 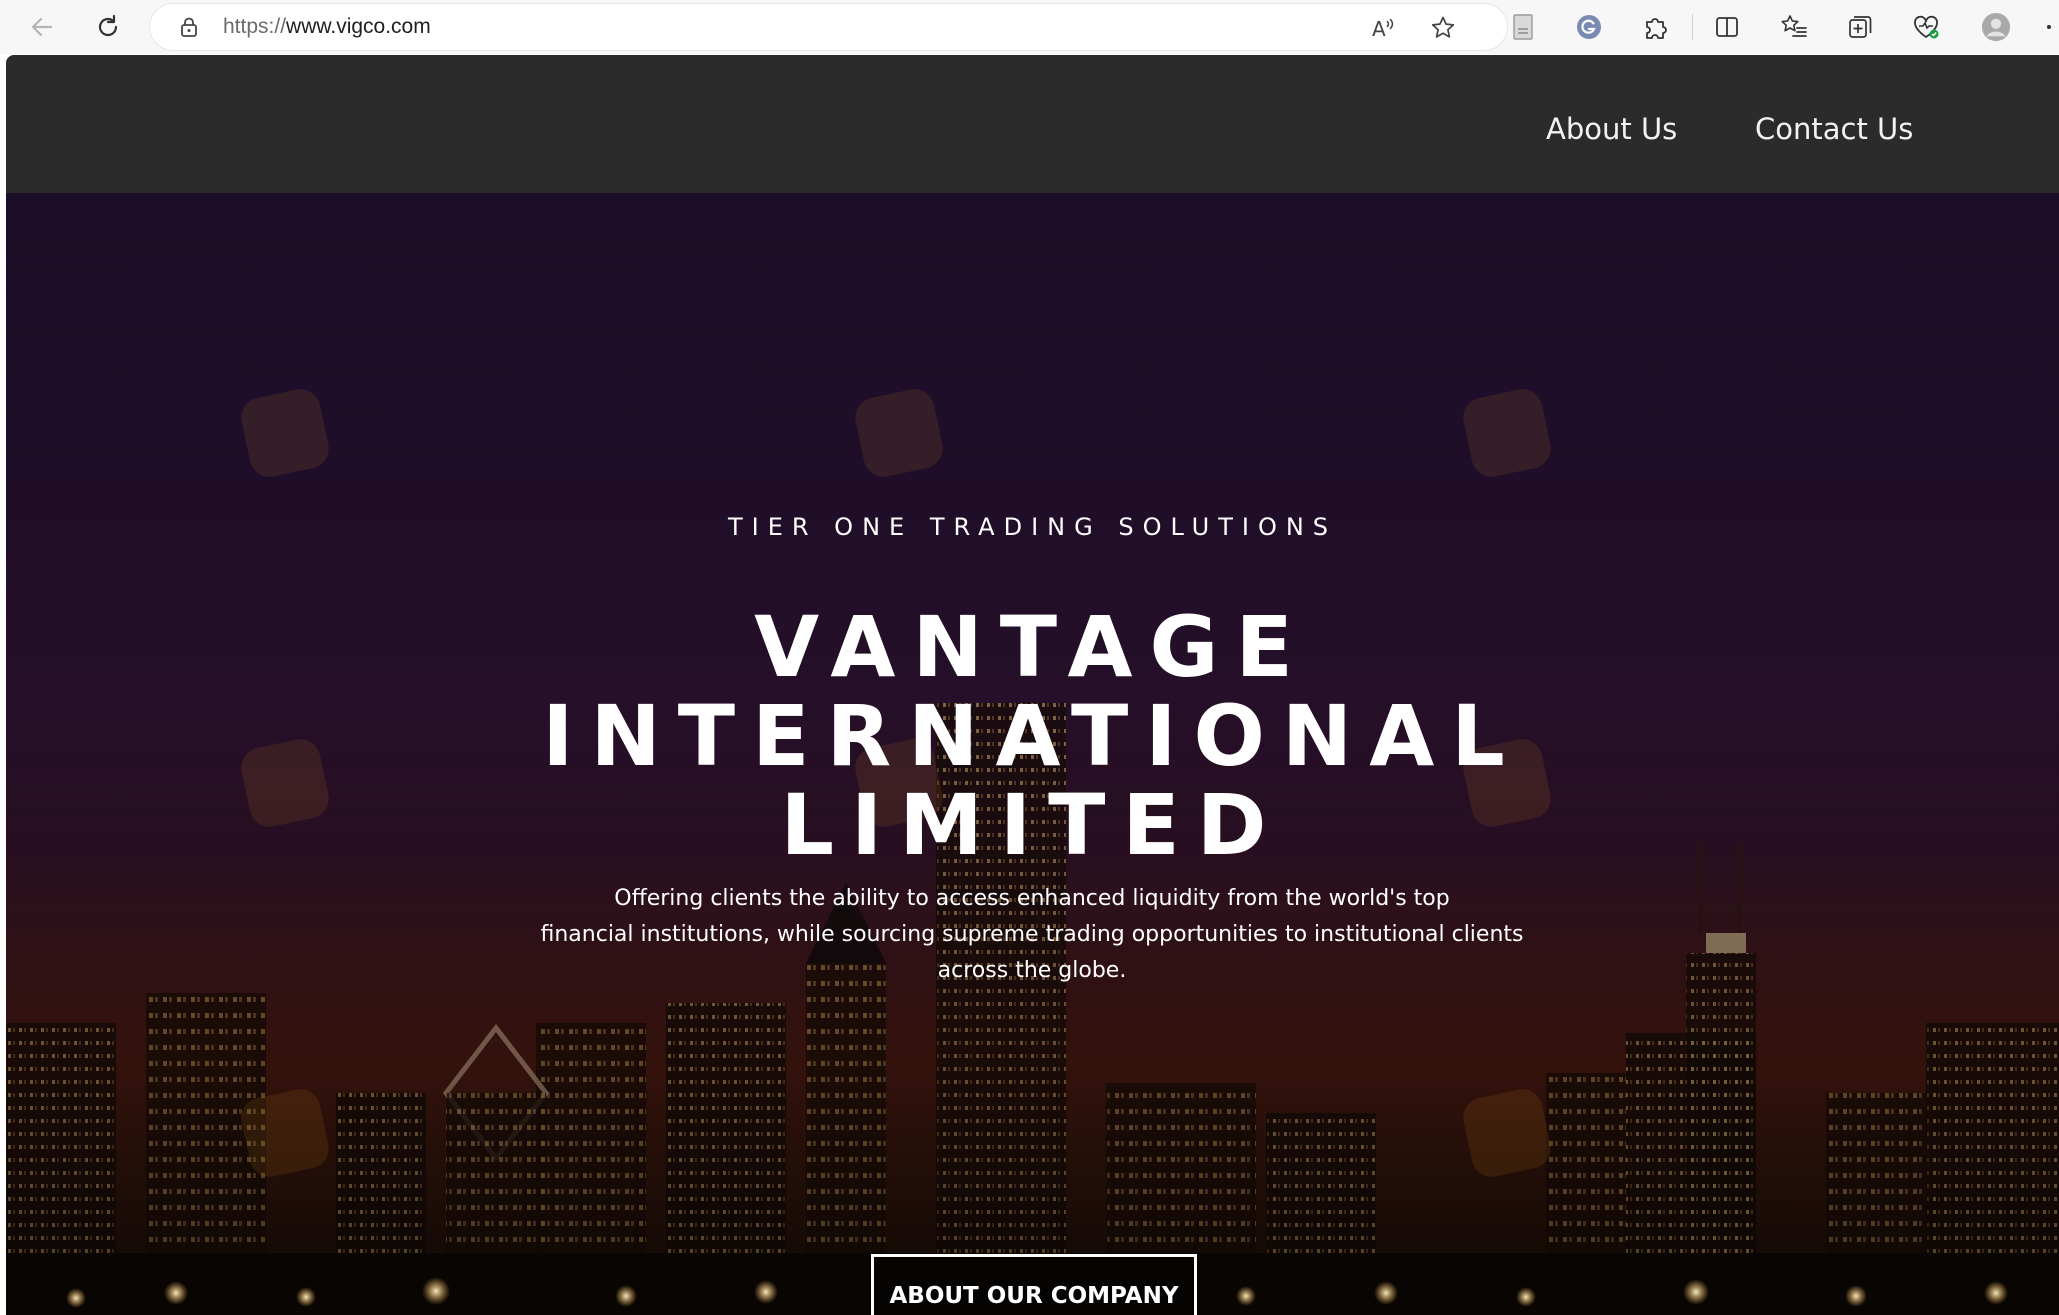 I want to click on hero-description-line: across the globe., so click(x=1032, y=970).